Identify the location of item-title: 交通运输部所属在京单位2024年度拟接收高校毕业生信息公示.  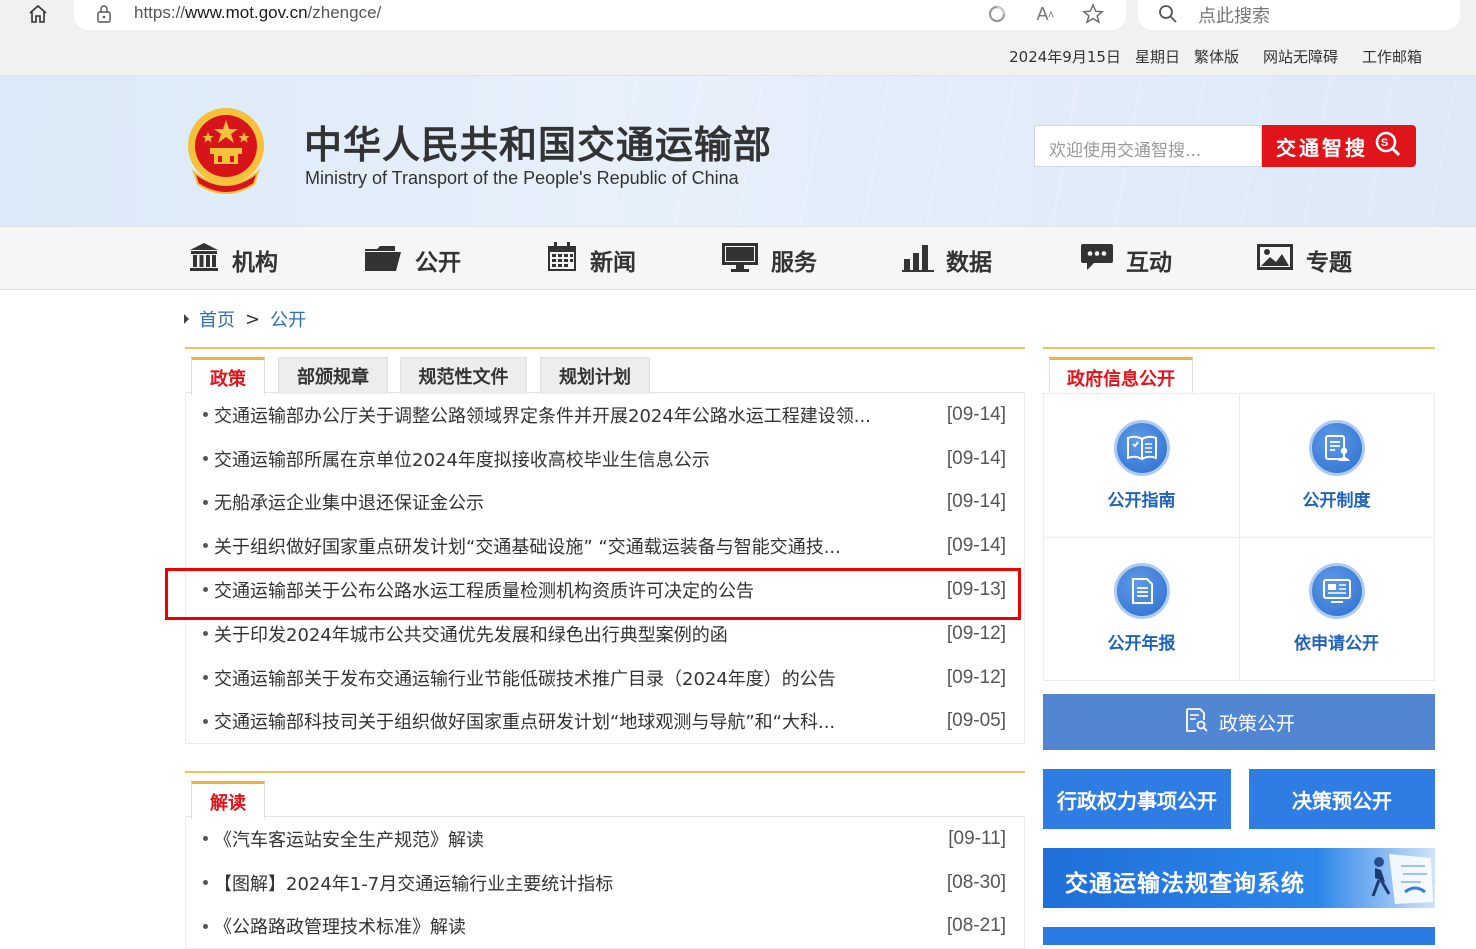
(462, 459).